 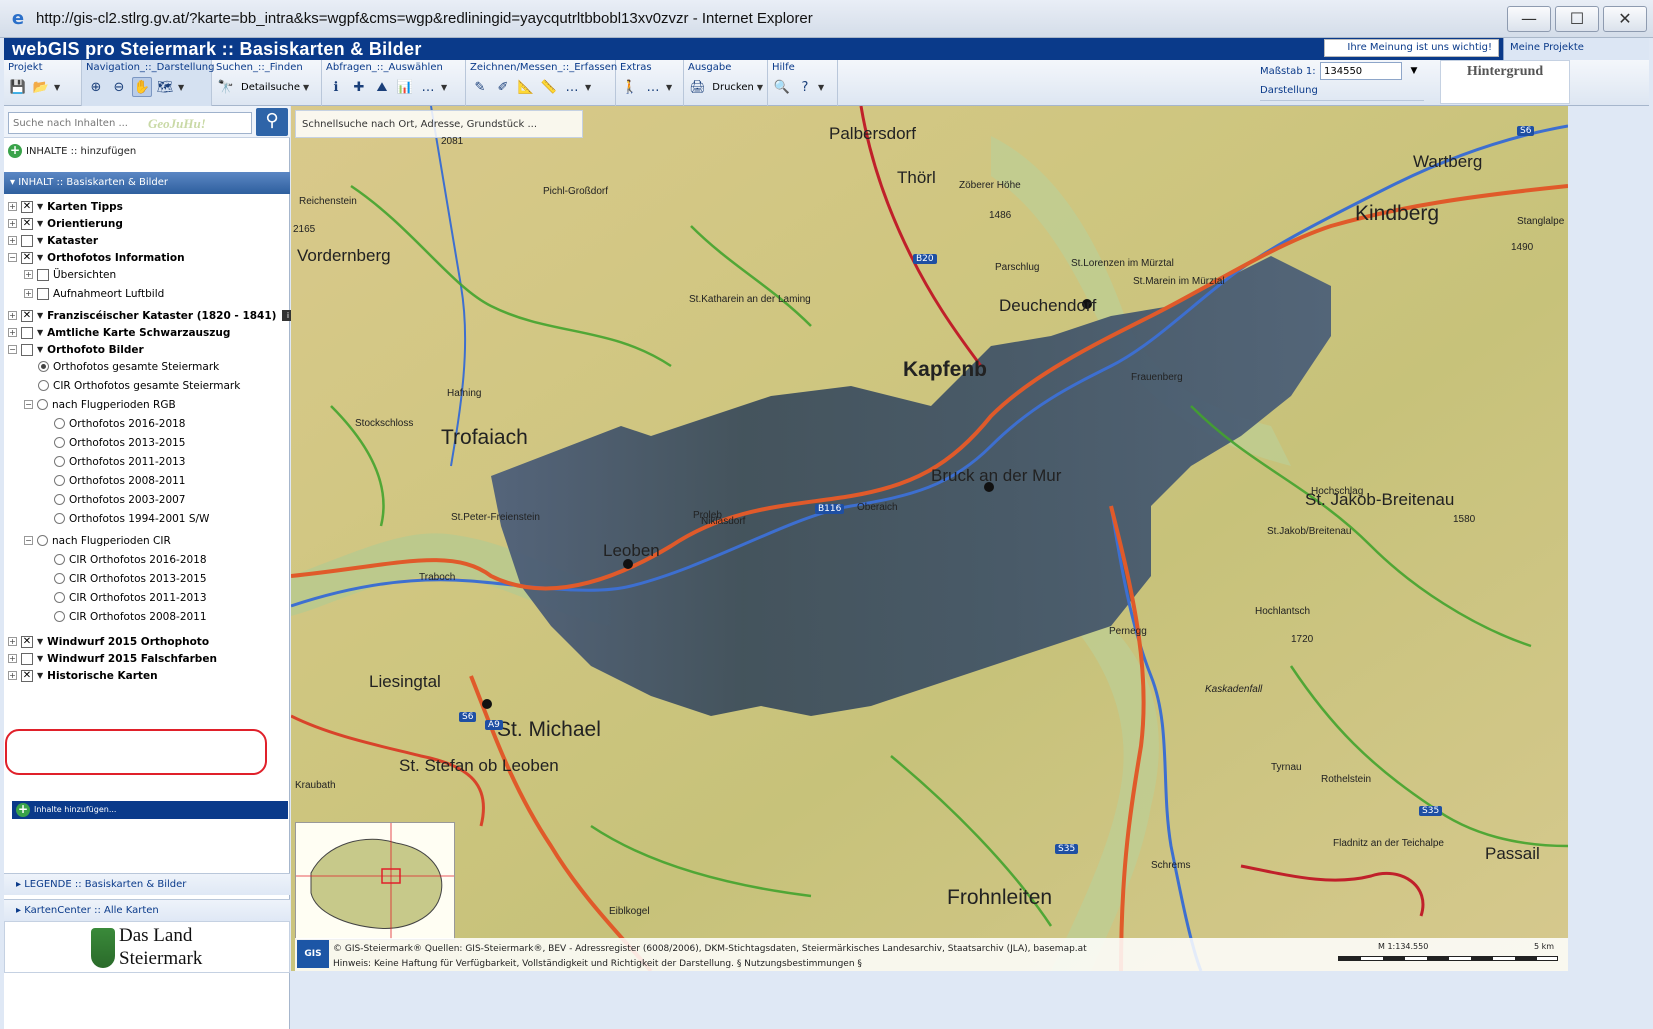 I want to click on layer-tree-item: + ▼ Windwurf 2015 Falschfarben, so click(x=112, y=658).